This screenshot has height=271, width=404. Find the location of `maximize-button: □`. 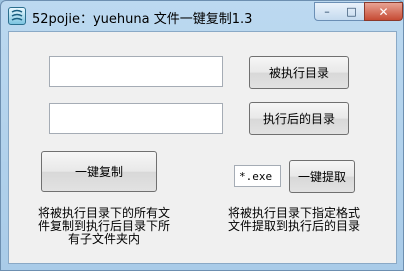

maximize-button: □ is located at coordinates (352, 11).